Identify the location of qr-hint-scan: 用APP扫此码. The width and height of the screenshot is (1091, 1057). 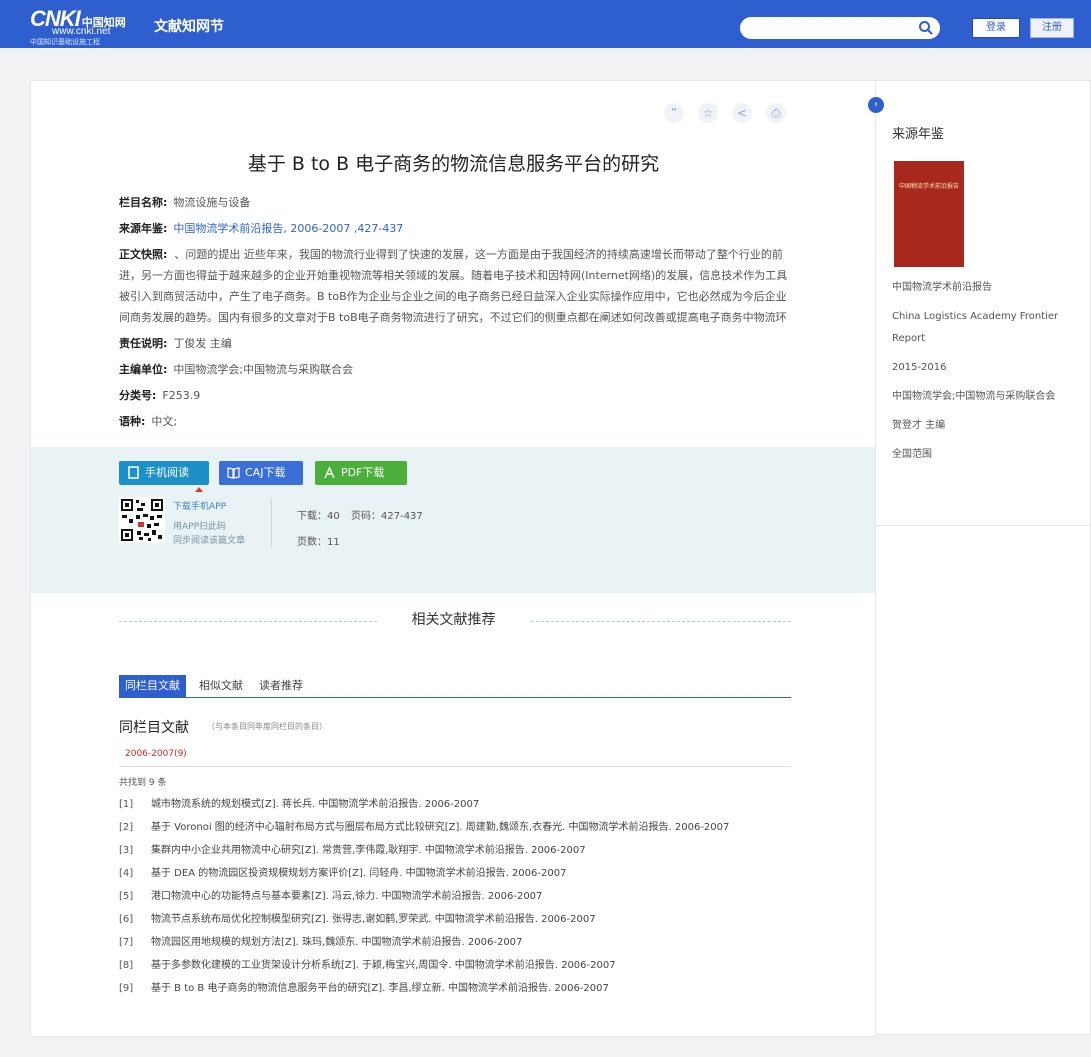
(200, 527).